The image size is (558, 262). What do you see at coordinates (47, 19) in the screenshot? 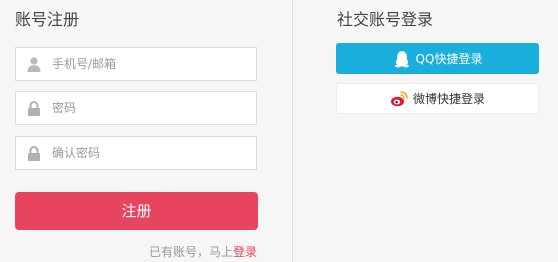
I see `register-title: 账号注册` at bounding box center [47, 19].